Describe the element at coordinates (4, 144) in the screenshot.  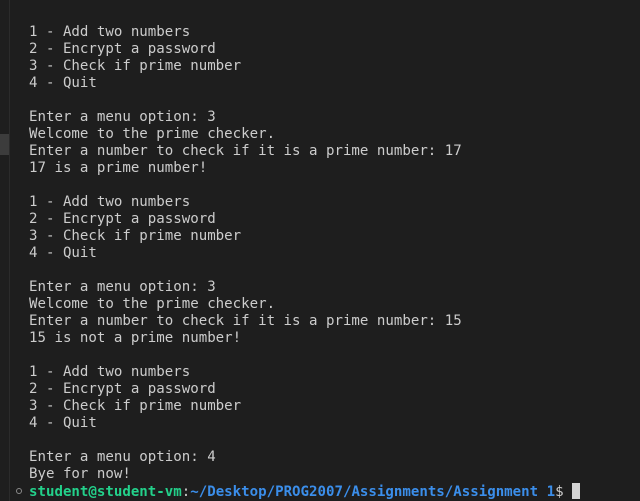
I see `gutter-marker` at that location.